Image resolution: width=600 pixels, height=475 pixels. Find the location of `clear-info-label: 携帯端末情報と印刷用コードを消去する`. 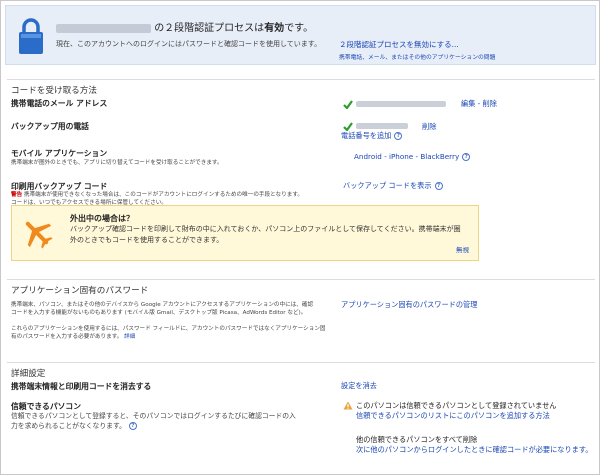

clear-info-label: 携帯端末情報と印刷用コードを消去する is located at coordinates (81, 386).